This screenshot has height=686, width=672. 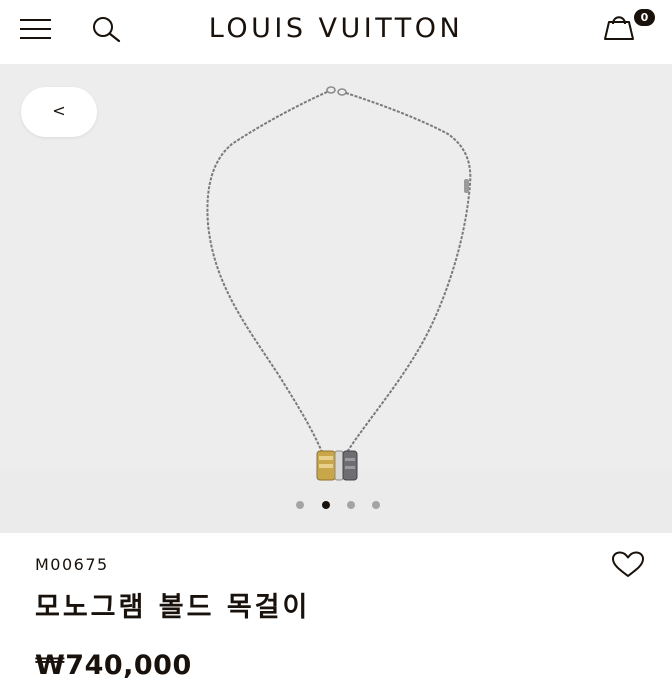 What do you see at coordinates (113, 665) in the screenshot?
I see `product-price: ₩740,000` at bounding box center [113, 665].